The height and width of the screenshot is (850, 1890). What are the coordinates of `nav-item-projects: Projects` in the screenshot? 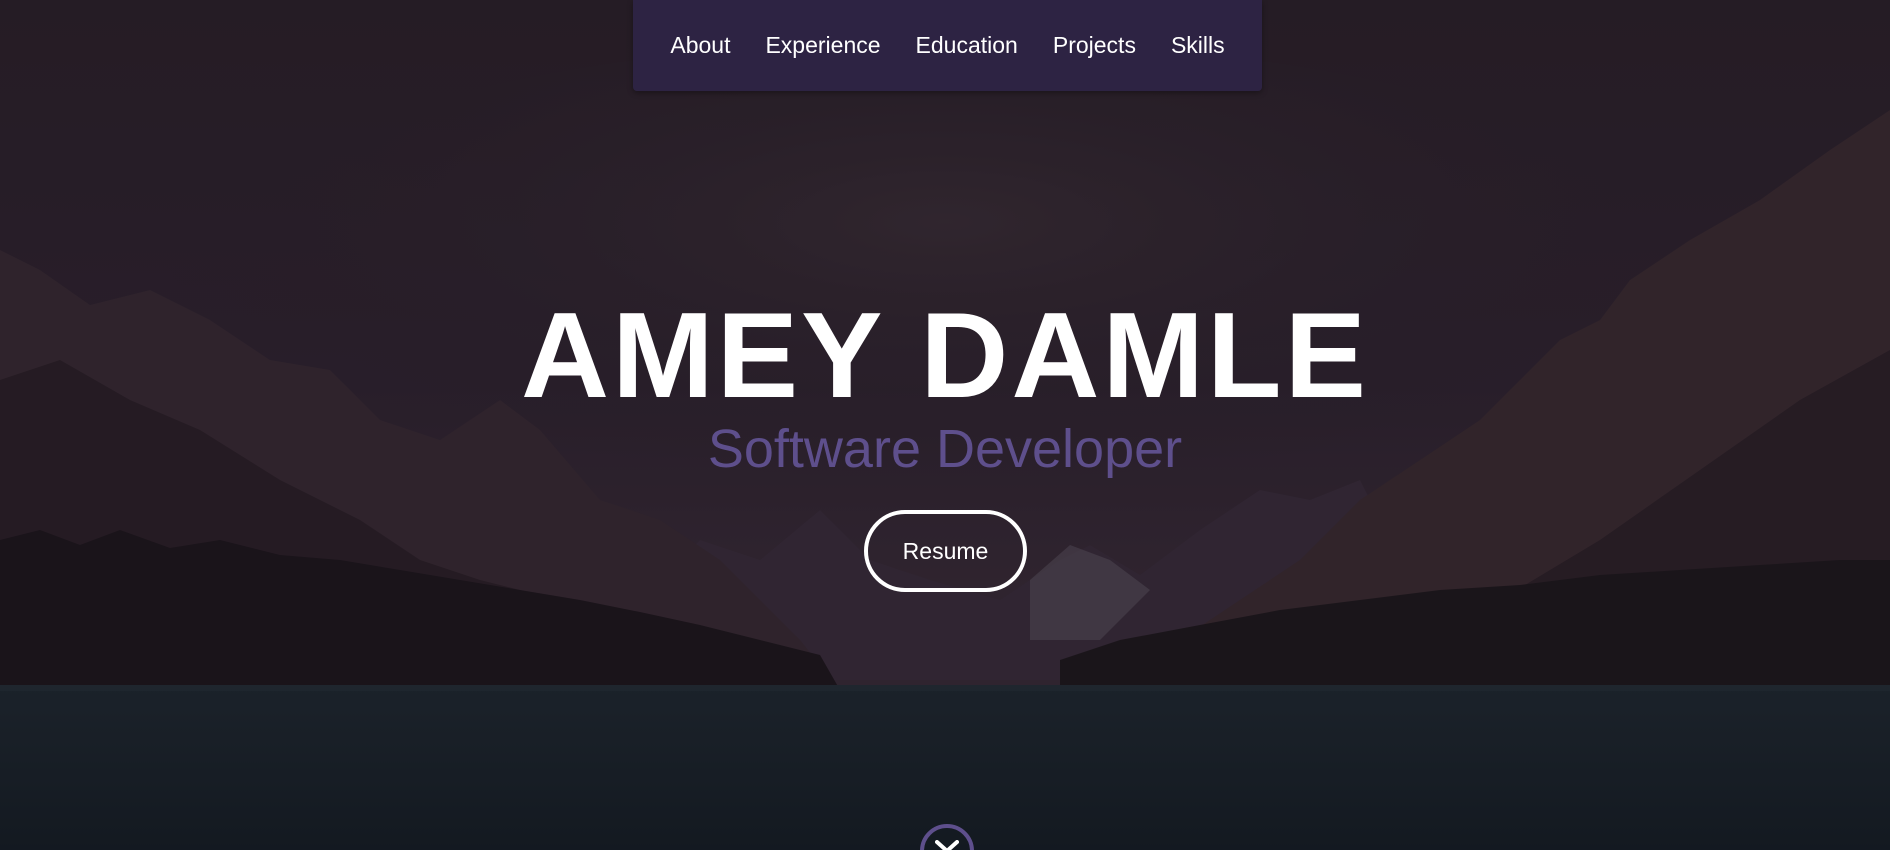 It's located at (1094, 45).